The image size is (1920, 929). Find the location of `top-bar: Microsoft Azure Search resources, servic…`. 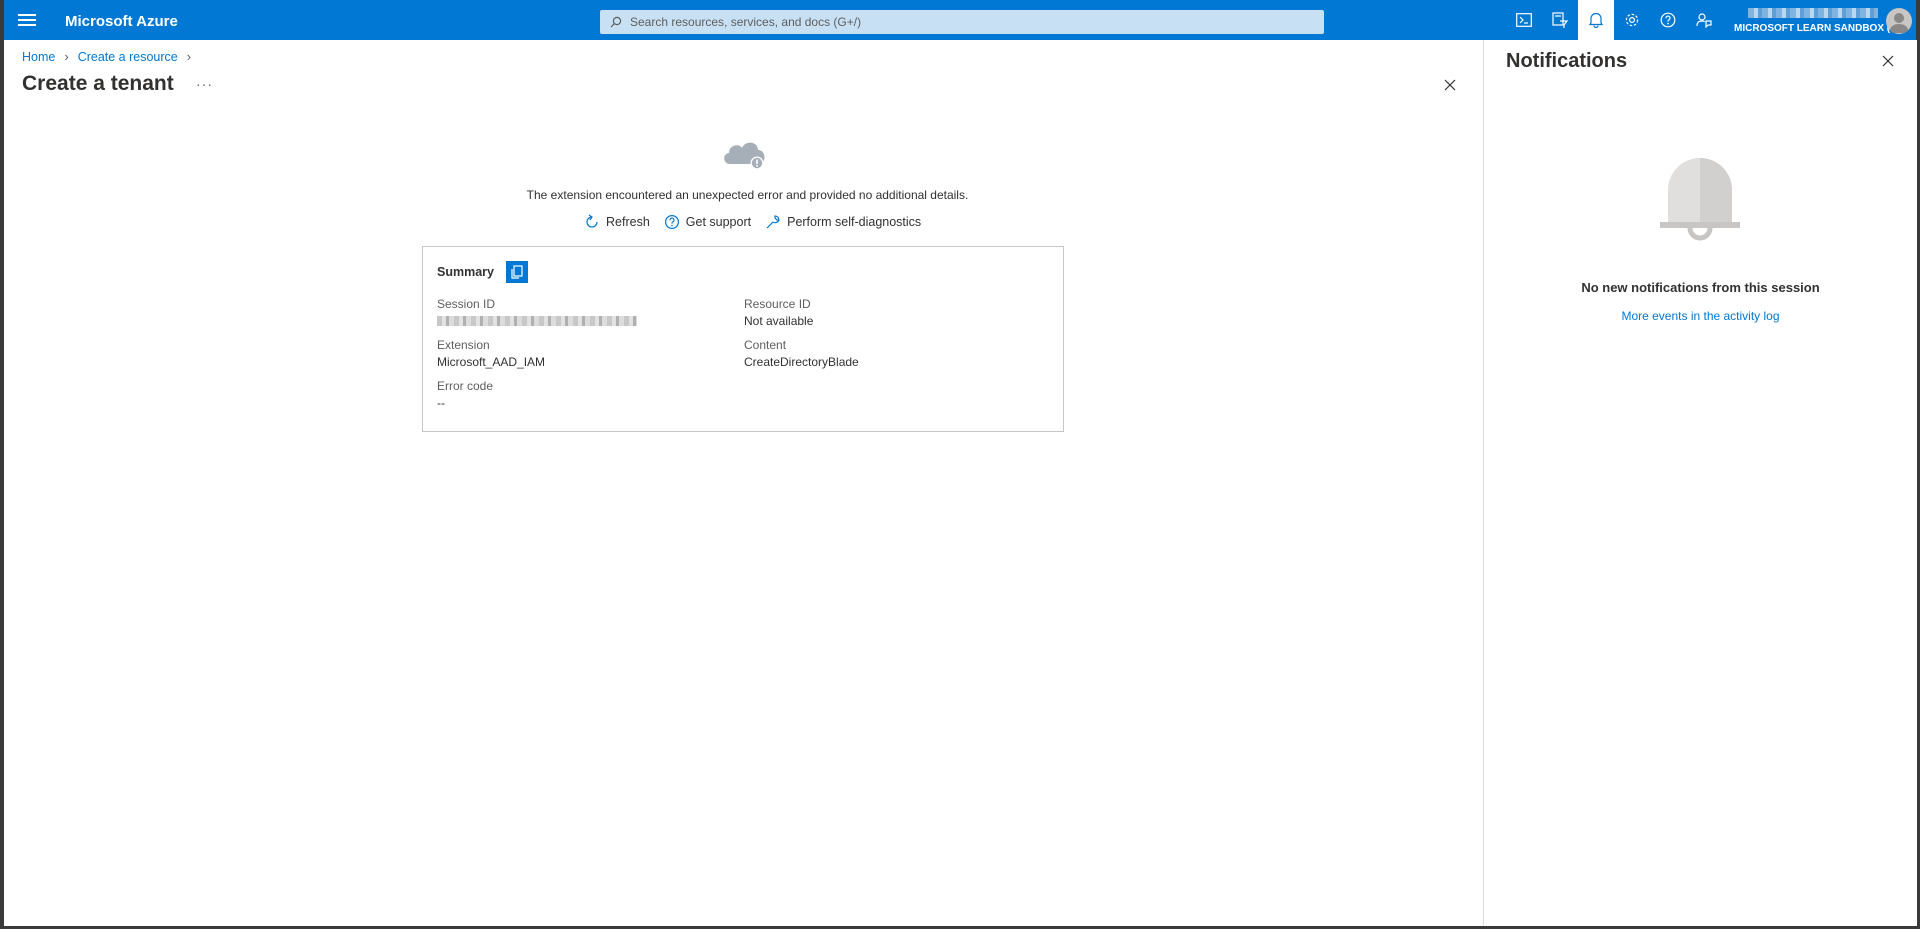

top-bar: Microsoft Azure Search resources, servic… is located at coordinates (960, 20).